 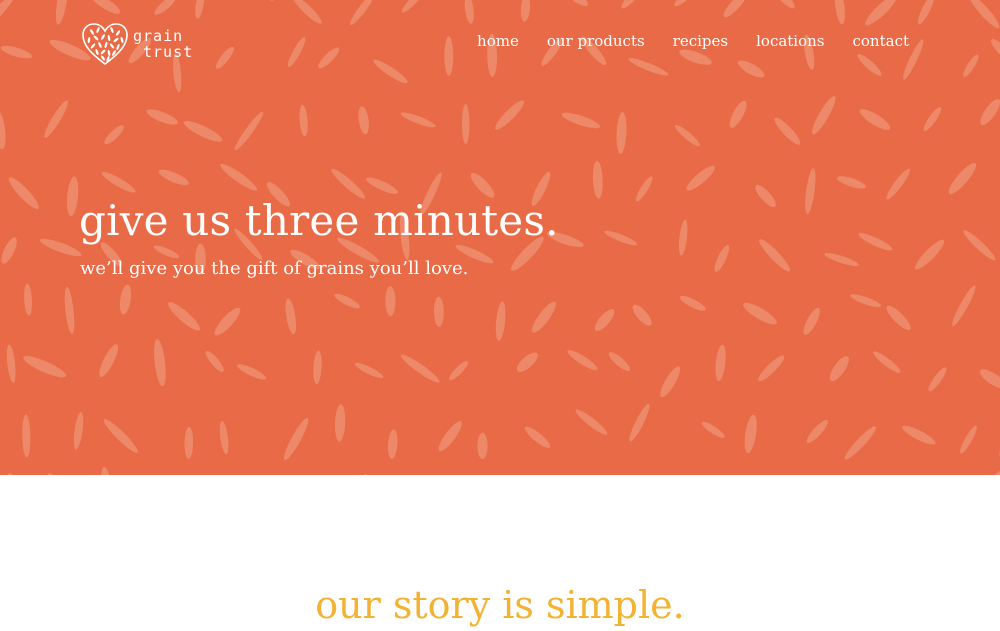 What do you see at coordinates (498, 41) in the screenshot?
I see `nav-link-home: home` at bounding box center [498, 41].